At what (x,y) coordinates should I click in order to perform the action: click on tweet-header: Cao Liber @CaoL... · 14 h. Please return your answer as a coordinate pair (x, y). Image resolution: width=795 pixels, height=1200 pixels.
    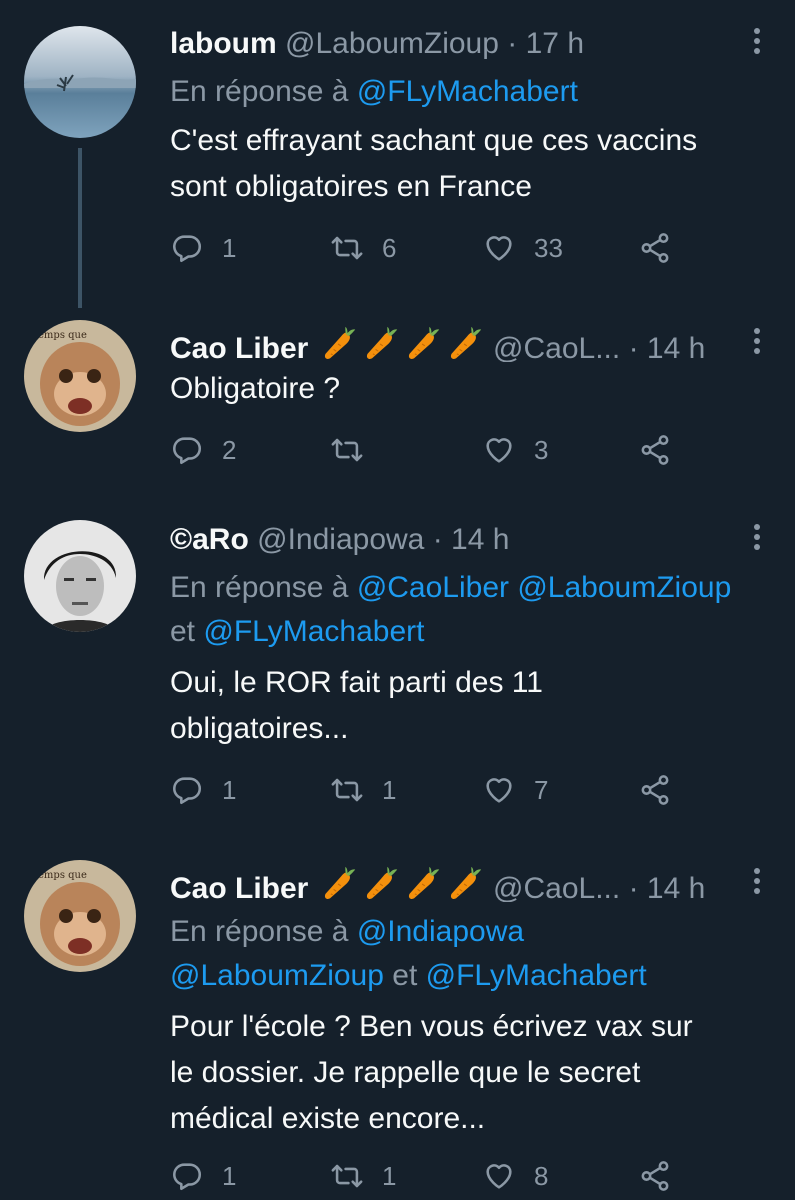
    Looking at the image, I should click on (456, 344).